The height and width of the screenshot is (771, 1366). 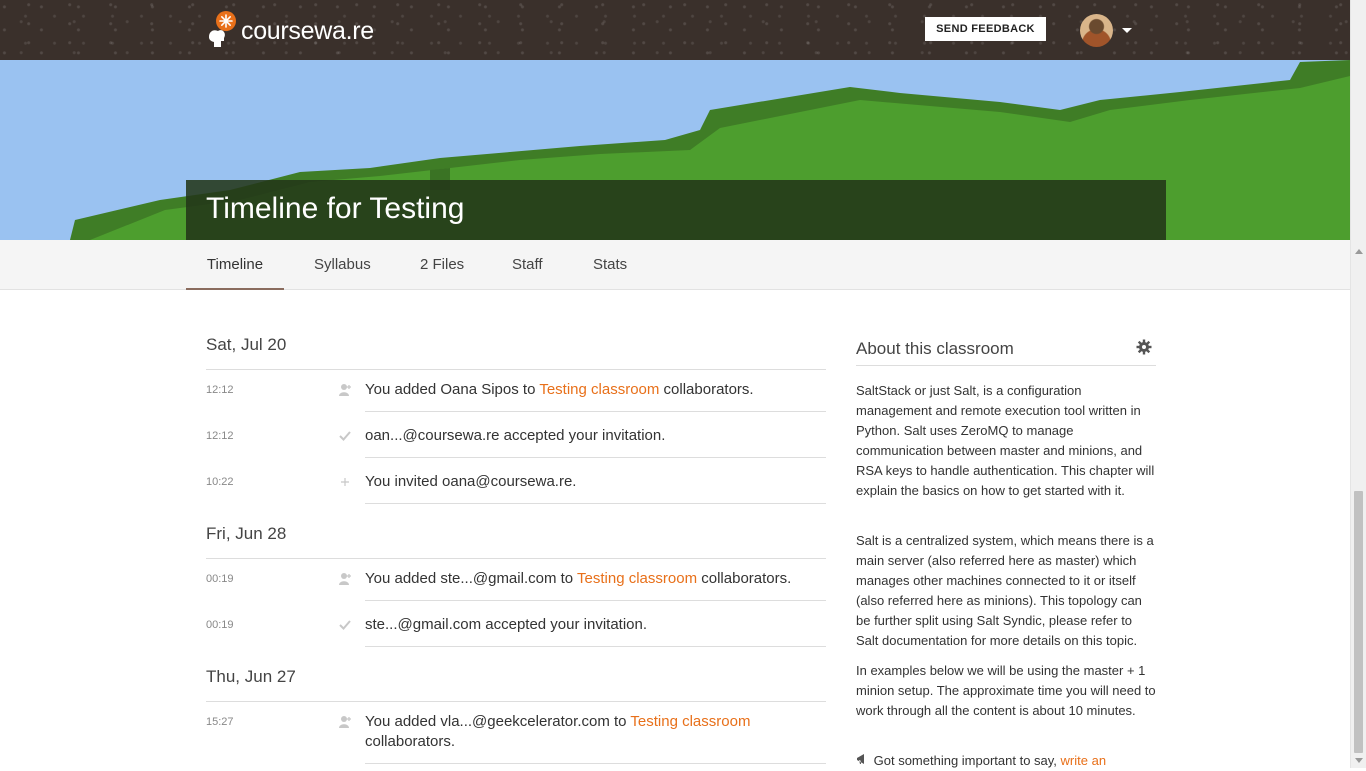 I want to click on entry-time: 15:27, so click(x=220, y=722).